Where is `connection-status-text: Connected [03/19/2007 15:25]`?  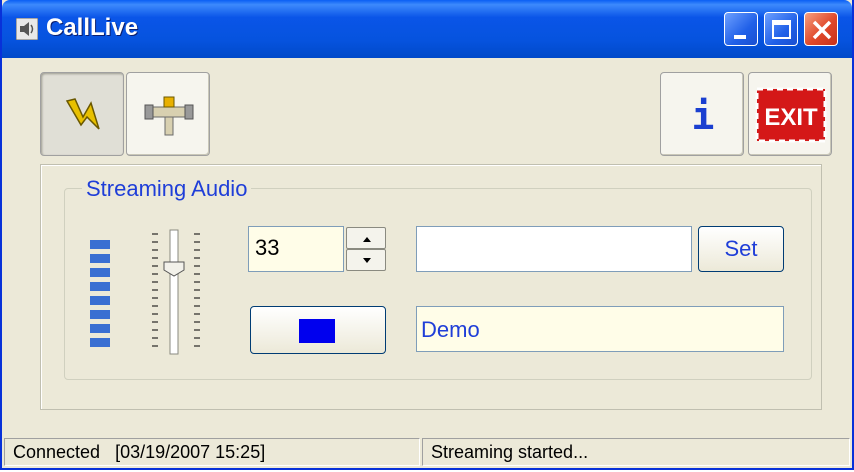 connection-status-text: Connected [03/19/2007 15:25] is located at coordinates (139, 452).